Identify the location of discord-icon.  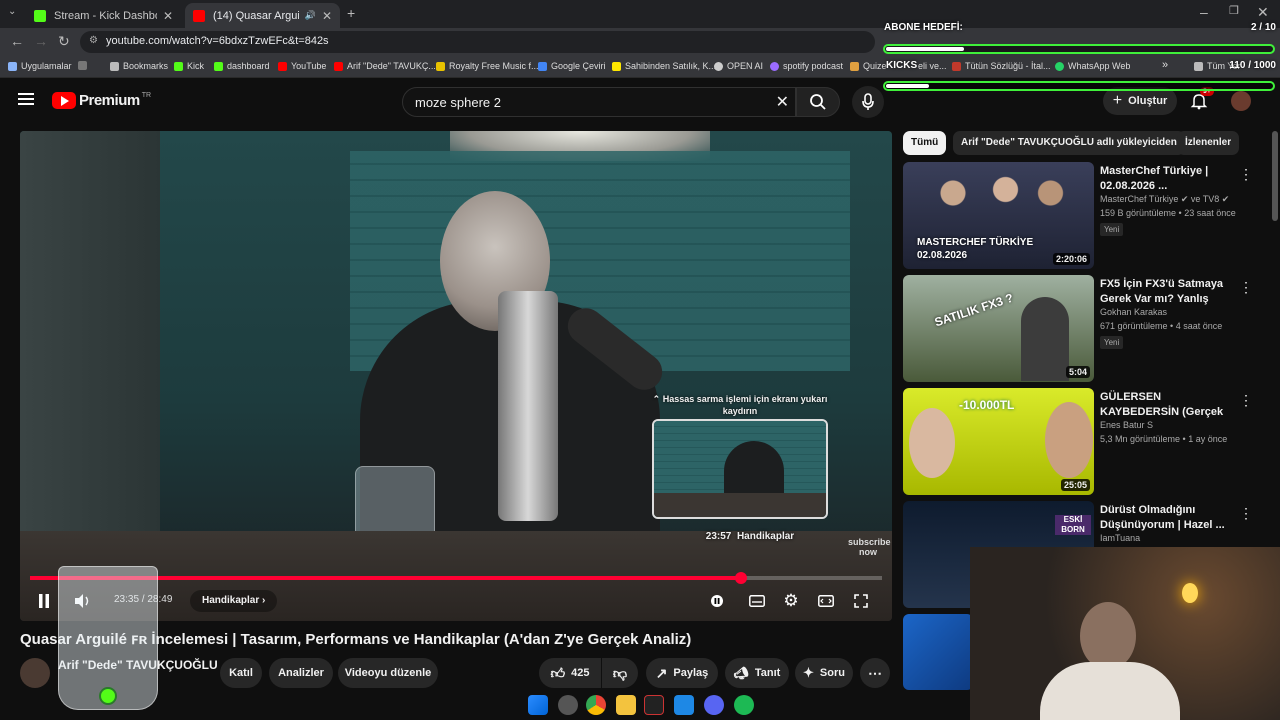
(714, 705).